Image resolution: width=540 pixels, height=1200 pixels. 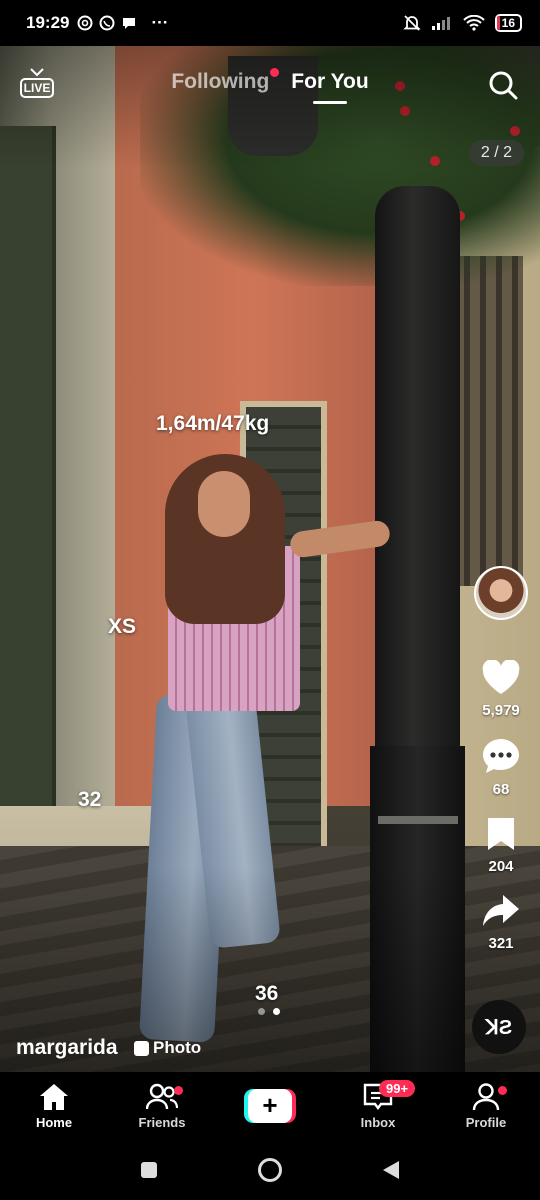 I want to click on bottom-nav: Home Friends + 99+ Inbox Profile, so click(x=270, y=1106).